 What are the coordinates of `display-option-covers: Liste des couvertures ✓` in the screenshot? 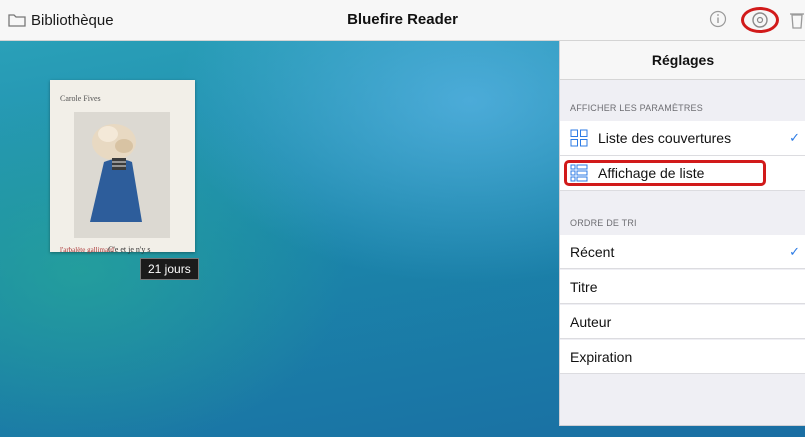 It's located at (682, 138).